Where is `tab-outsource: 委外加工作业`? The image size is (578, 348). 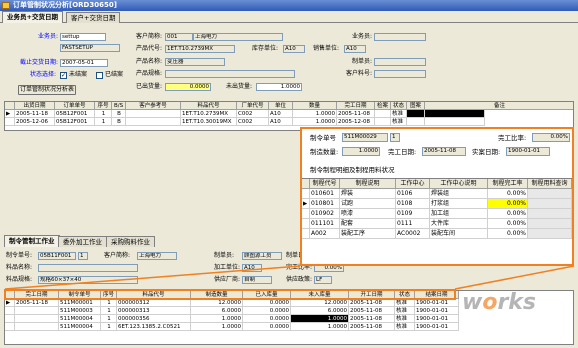 tab-outsource: 委外加工作业 is located at coordinates (82, 241).